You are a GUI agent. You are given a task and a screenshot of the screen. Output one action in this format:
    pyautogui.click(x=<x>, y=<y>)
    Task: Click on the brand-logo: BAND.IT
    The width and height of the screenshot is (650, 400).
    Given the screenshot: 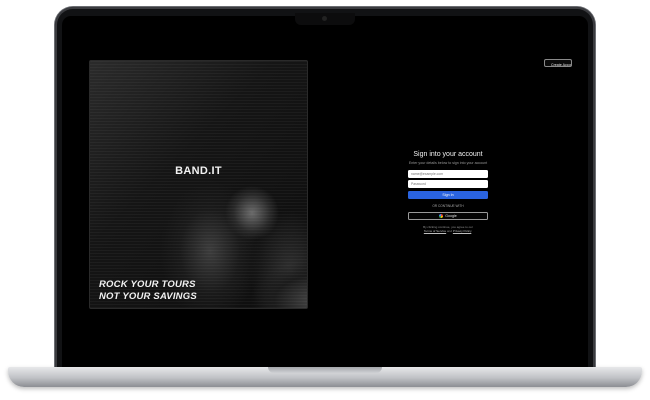 What is the action you would take?
    pyautogui.click(x=198, y=171)
    